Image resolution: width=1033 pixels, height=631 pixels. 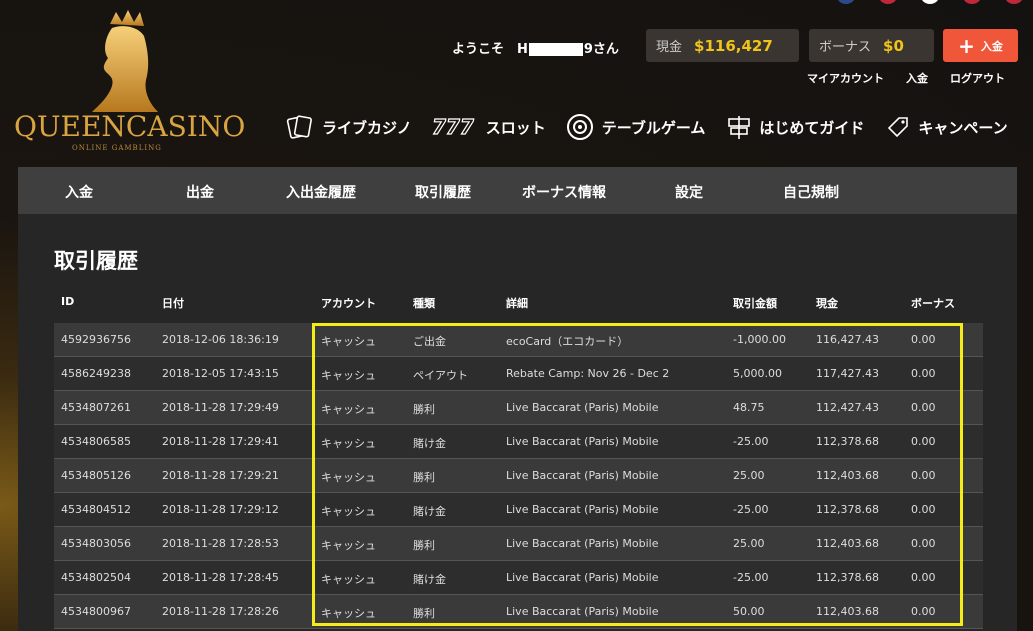 I want to click on tab-bonus-info: ボーナス情報, so click(x=564, y=192).